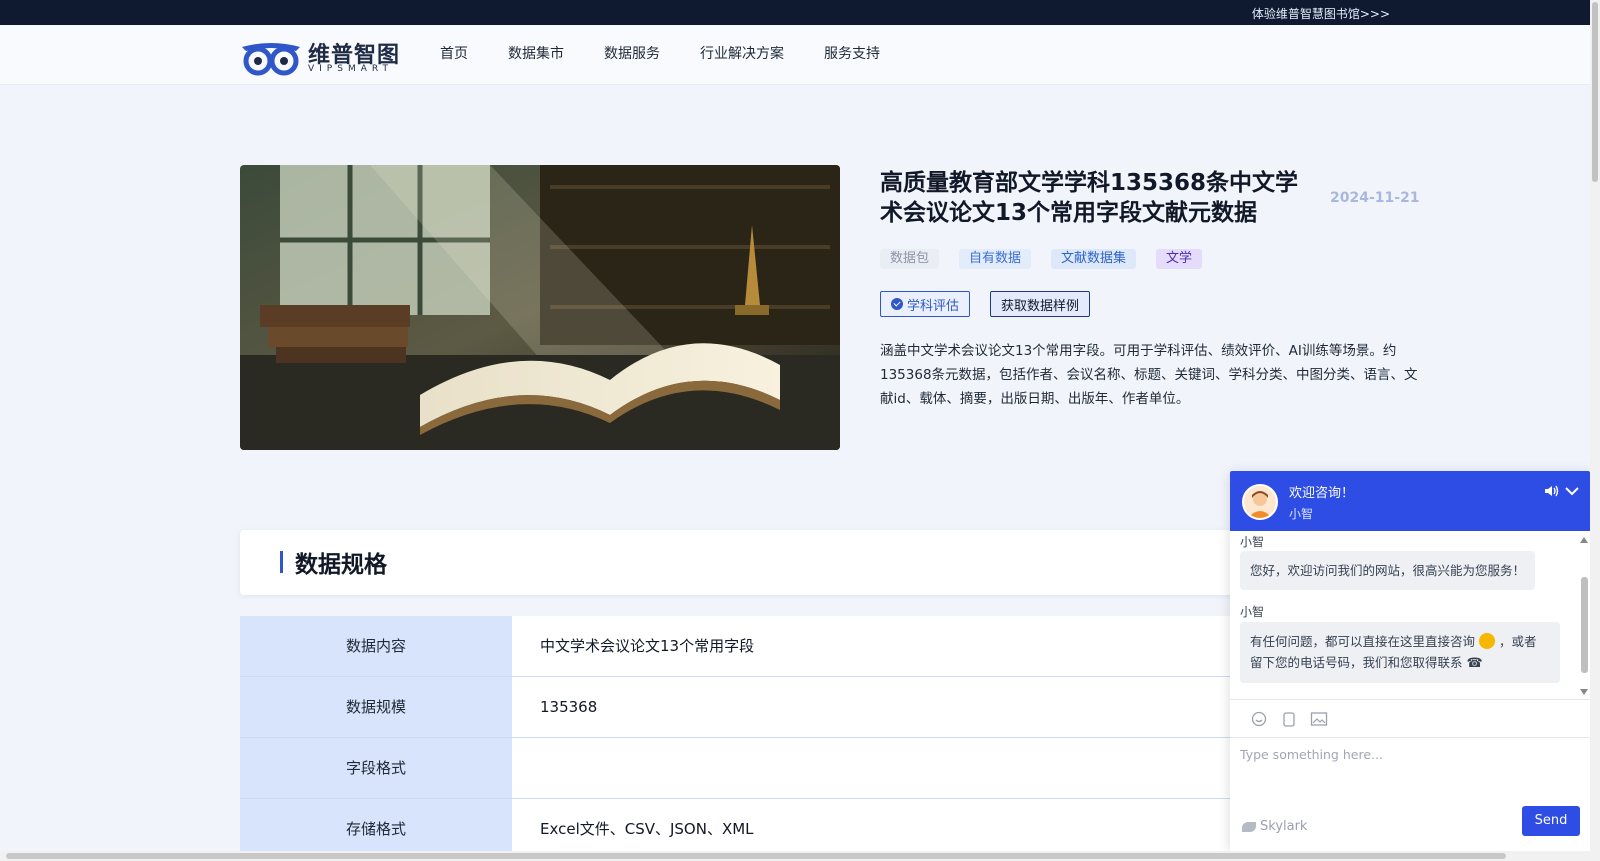 This screenshot has width=1600, height=861. I want to click on emoji-icon, so click(1259, 719).